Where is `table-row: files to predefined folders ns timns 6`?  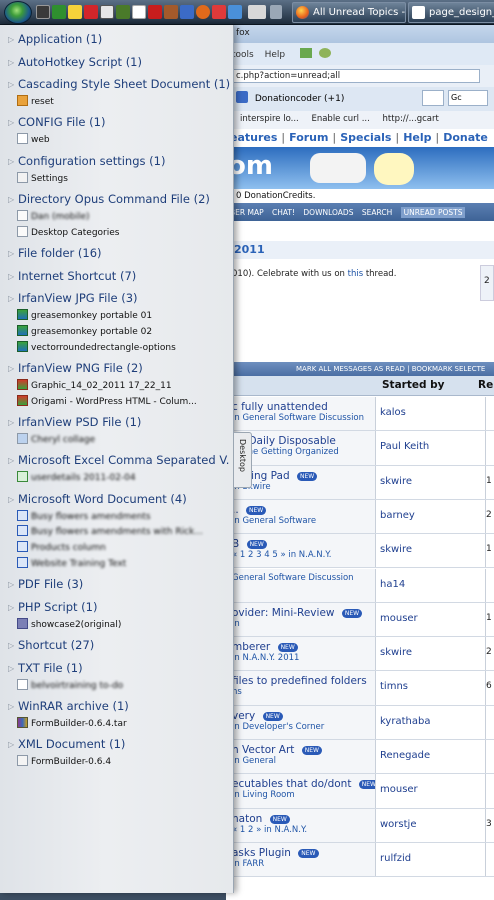
table-row: files to predefined folders ns timns 6 is located at coordinates (360, 688).